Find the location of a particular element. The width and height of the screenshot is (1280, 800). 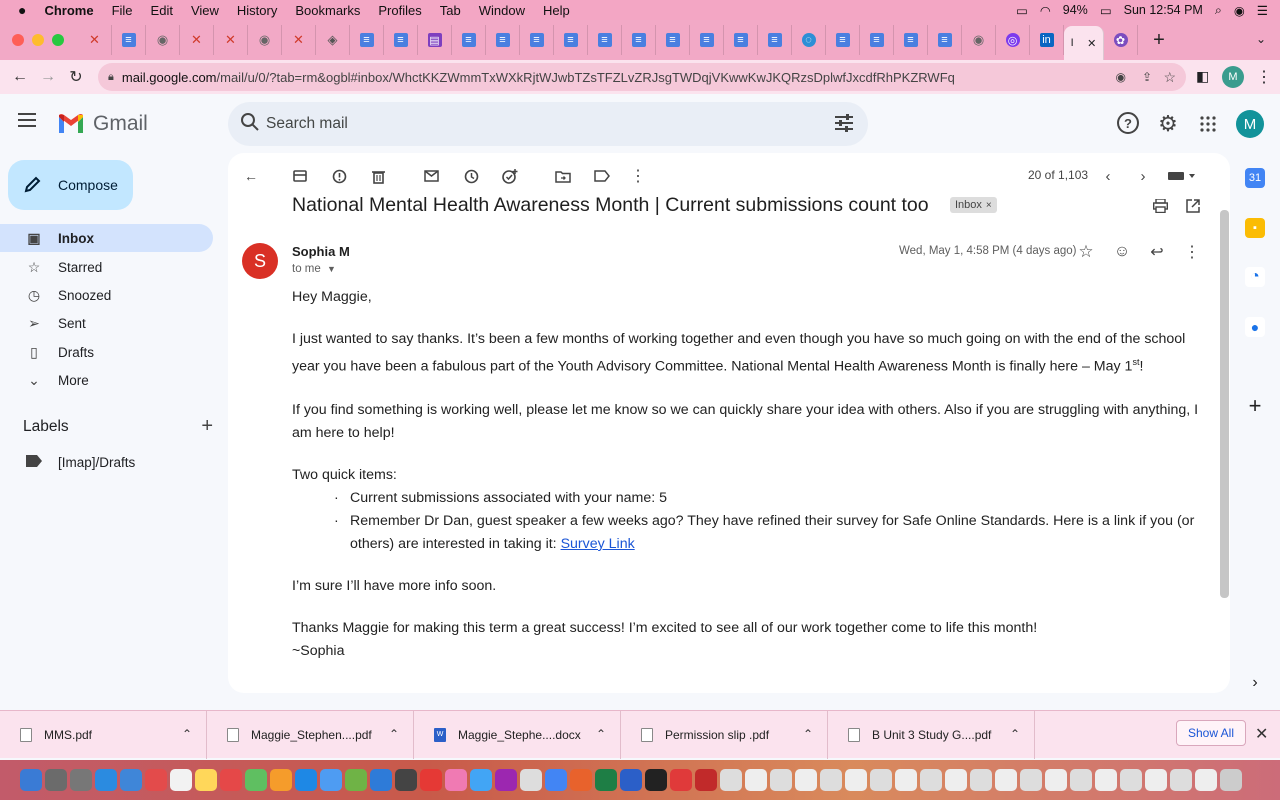

reply-icon: ↩ is located at coordinates (1157, 252).